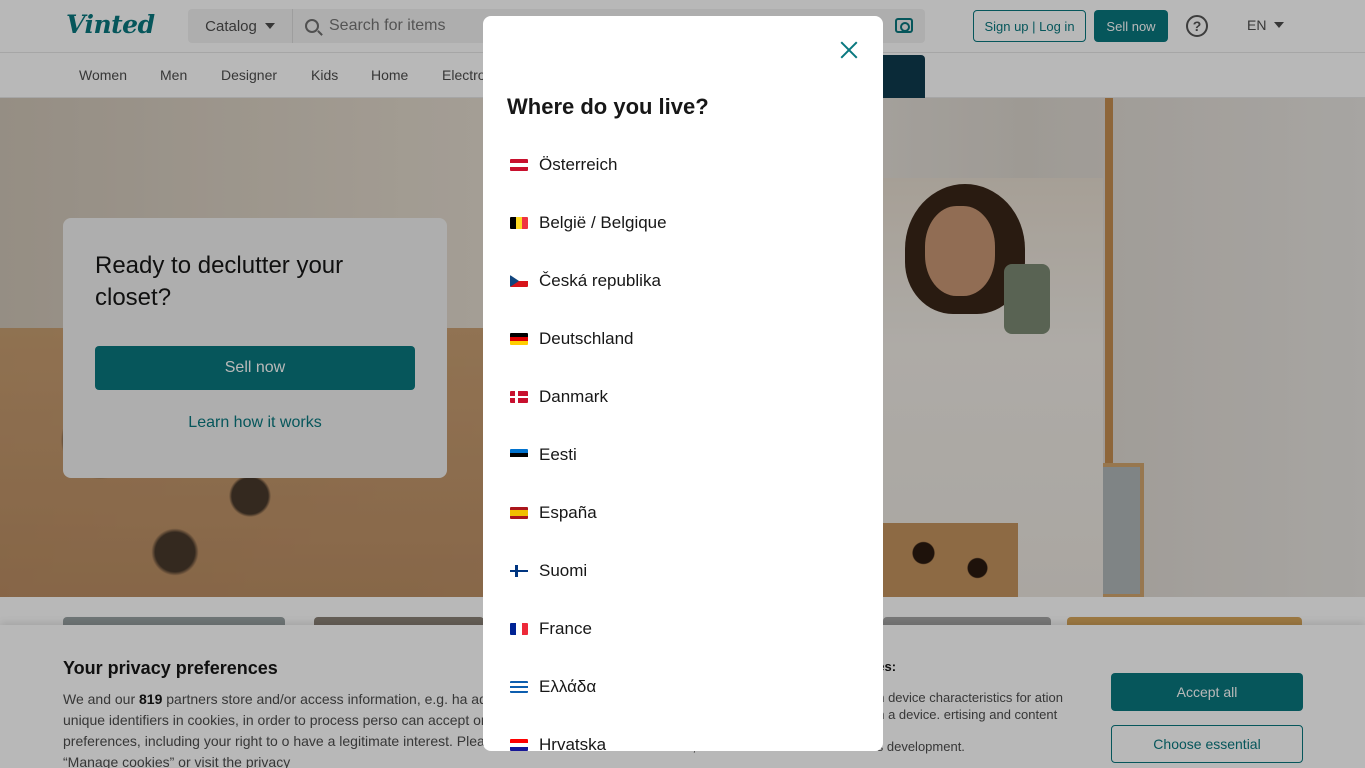 Image resolution: width=1365 pixels, height=768 pixels. I want to click on country-option: Danmark, so click(683, 397).